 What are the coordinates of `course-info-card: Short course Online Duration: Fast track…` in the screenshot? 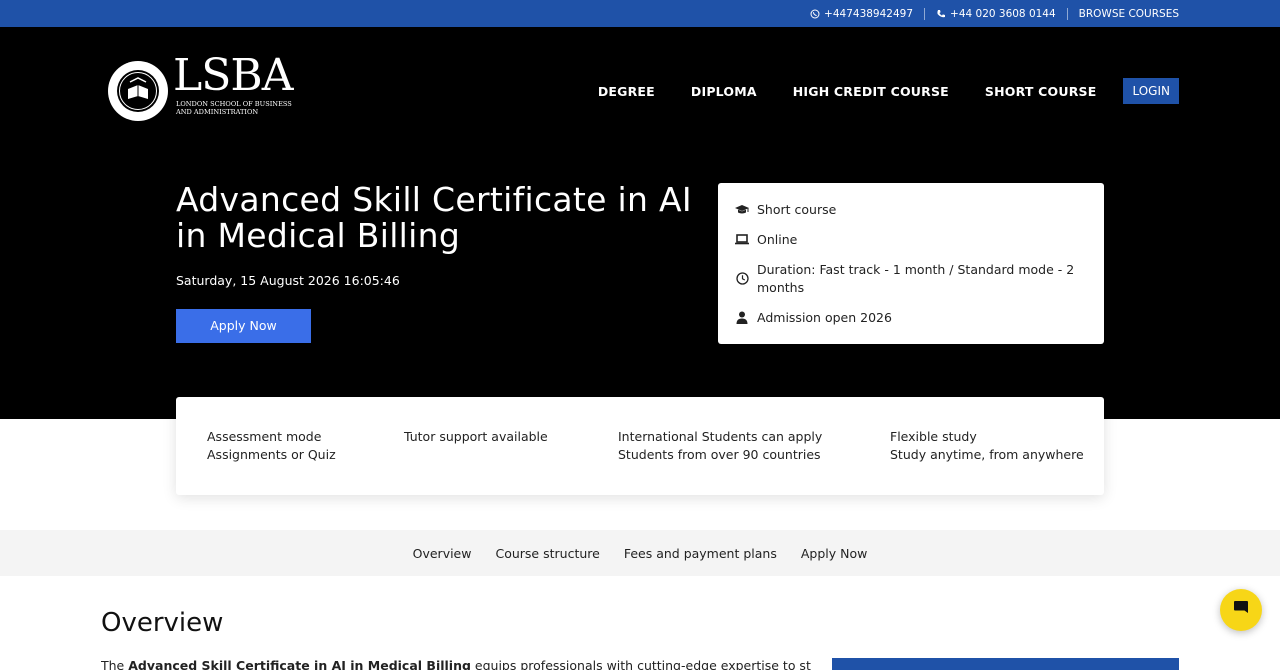 It's located at (911, 263).